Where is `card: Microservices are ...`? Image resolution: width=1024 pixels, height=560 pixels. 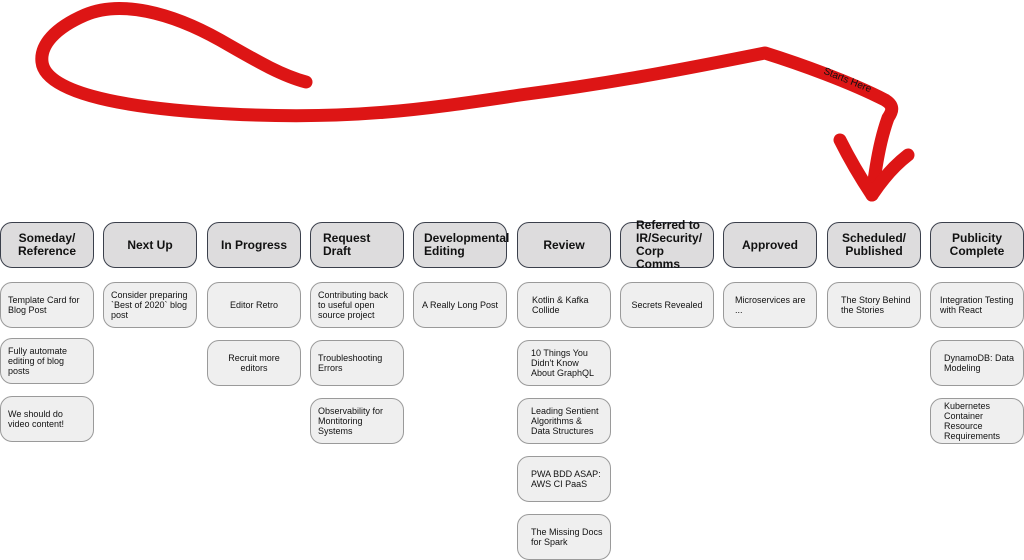
card: Microservices are ... is located at coordinates (770, 305).